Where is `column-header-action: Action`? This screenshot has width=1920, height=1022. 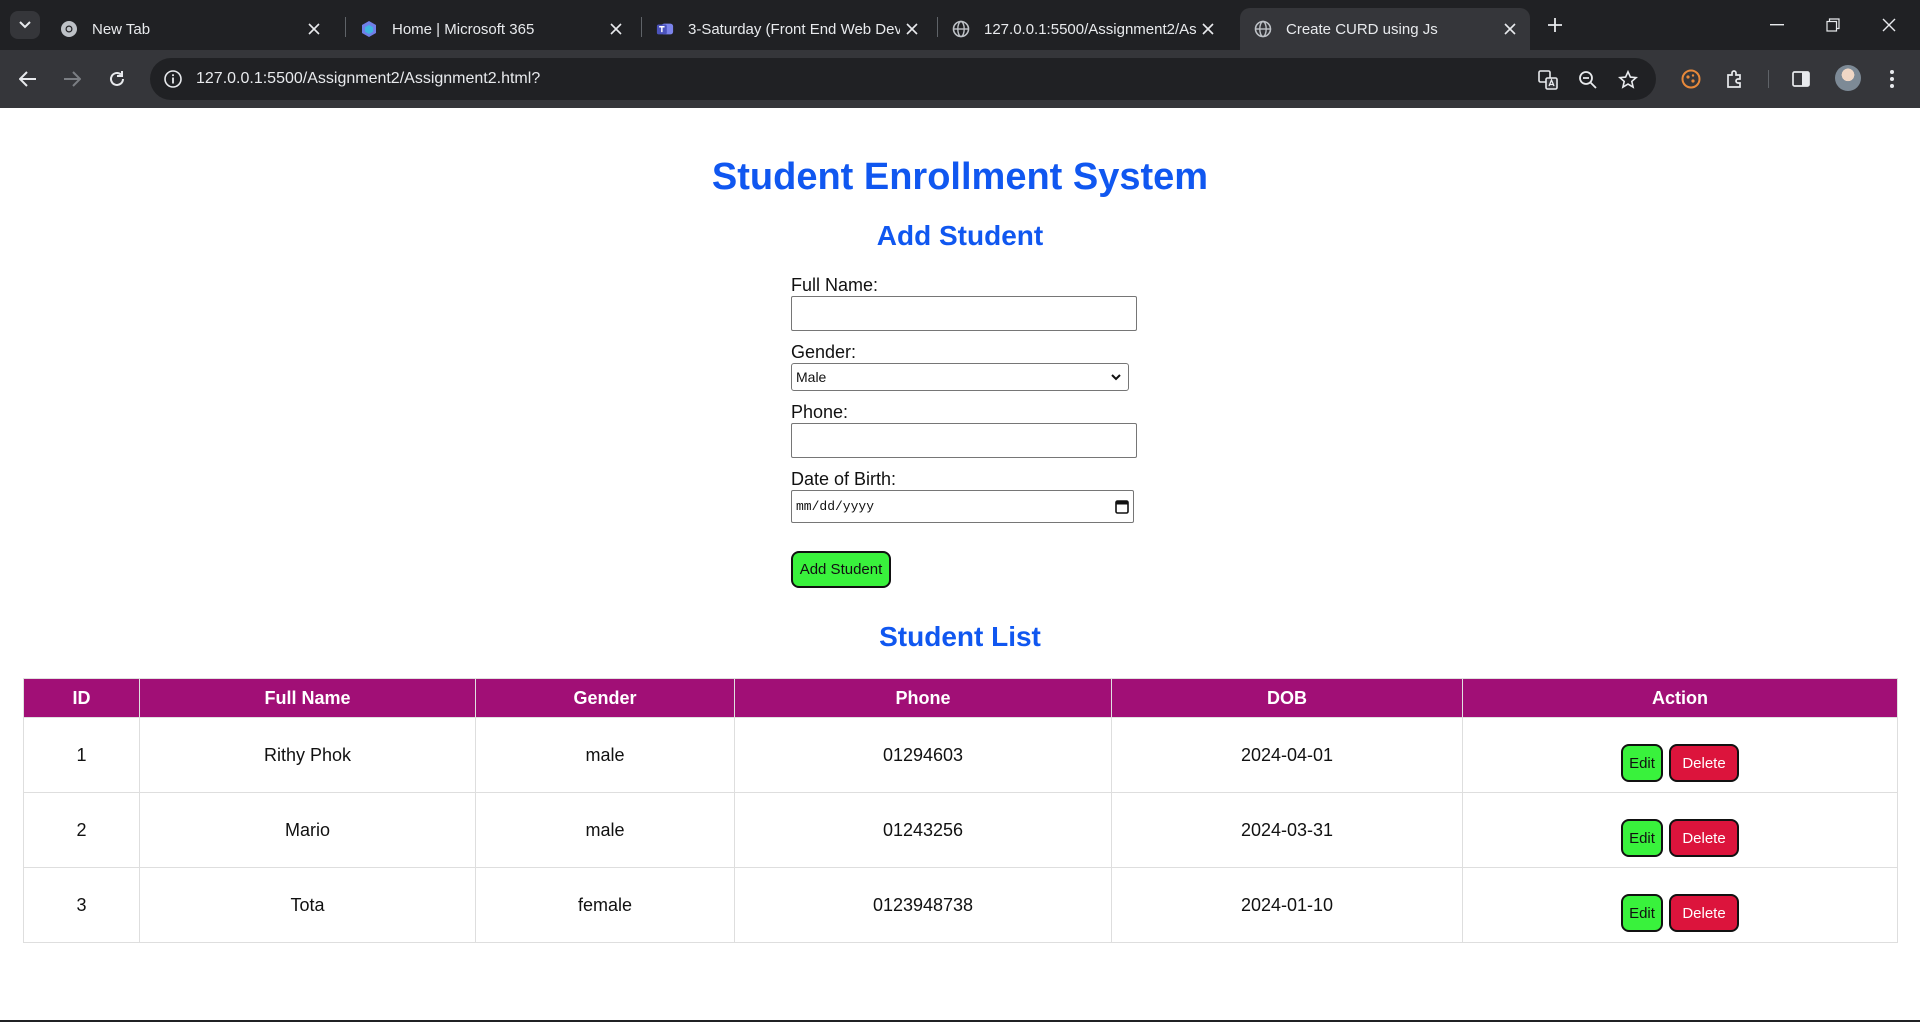 column-header-action: Action is located at coordinates (1680, 698).